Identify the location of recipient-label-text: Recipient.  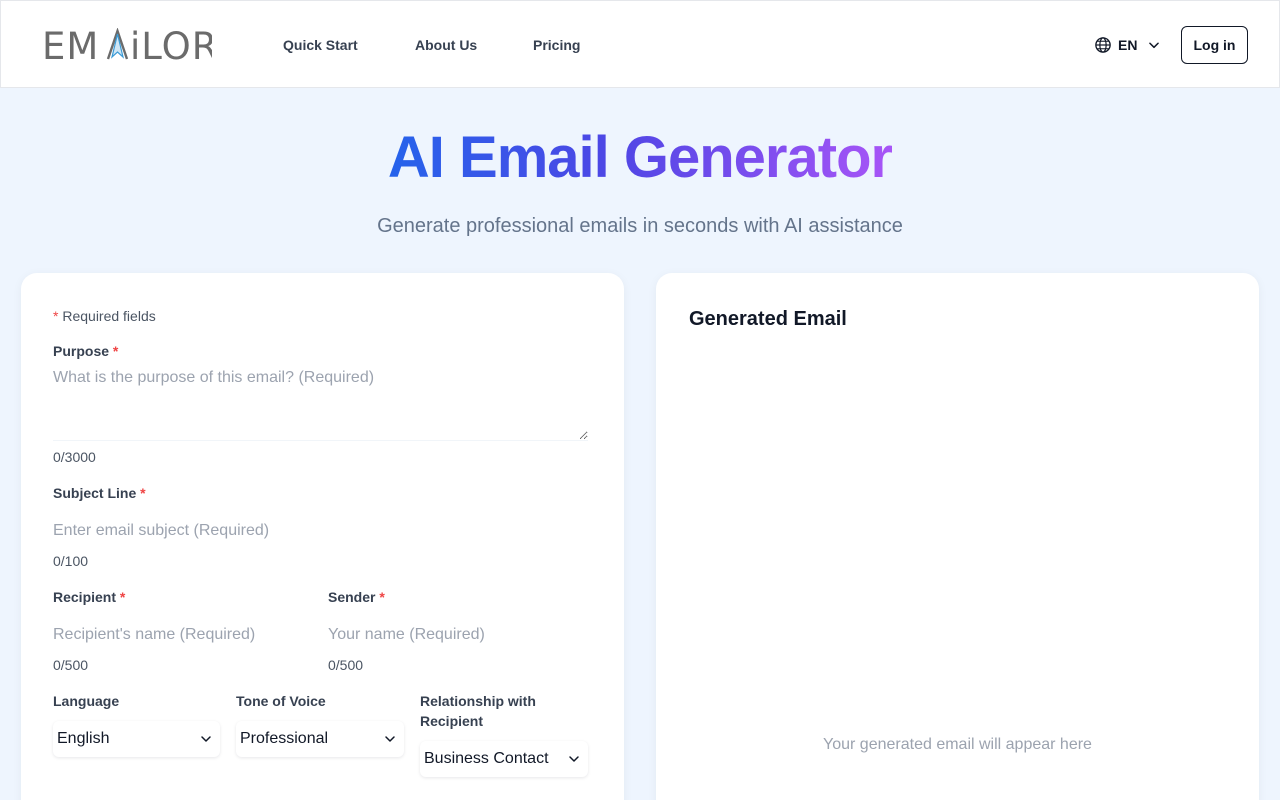
(85, 597).